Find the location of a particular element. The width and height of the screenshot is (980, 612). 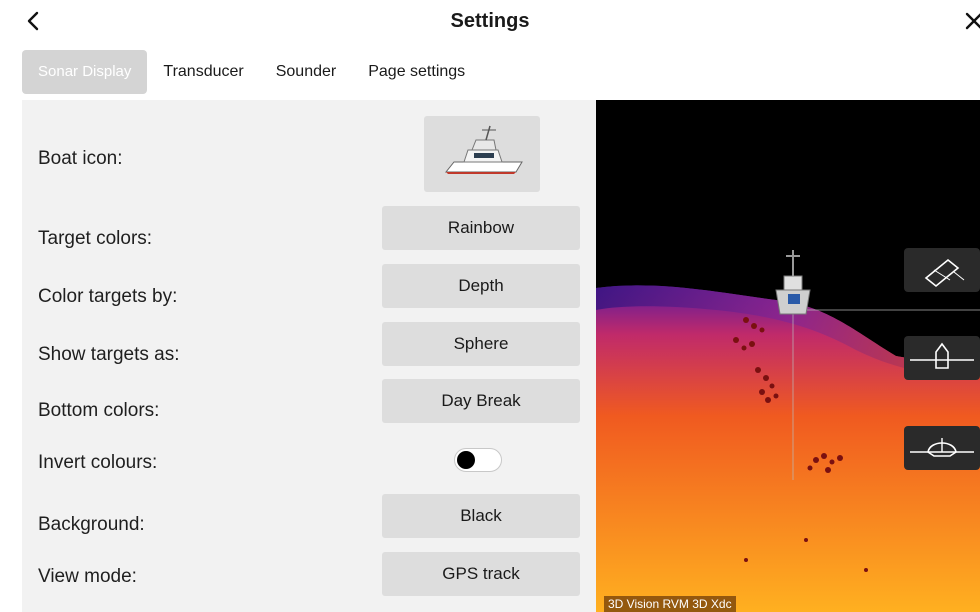

perspective-view-icon is located at coordinates (944, 273).